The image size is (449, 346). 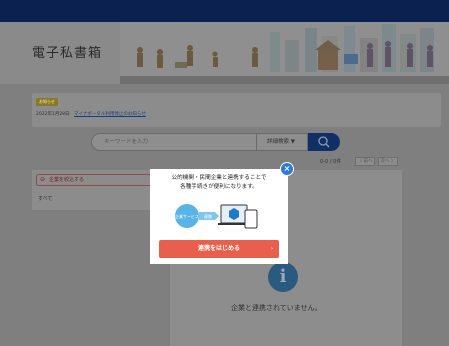 I want to click on link-illustration: 企業サービス 連携, so click(x=216, y=216).